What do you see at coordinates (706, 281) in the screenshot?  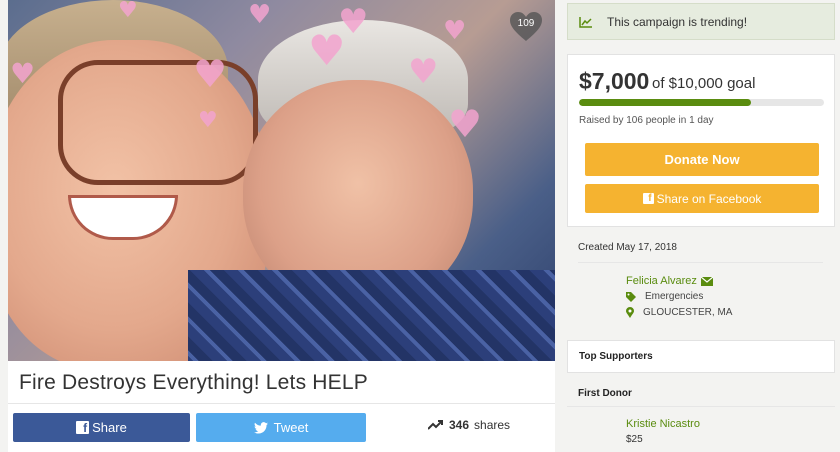 I see `envelope-icon` at bounding box center [706, 281].